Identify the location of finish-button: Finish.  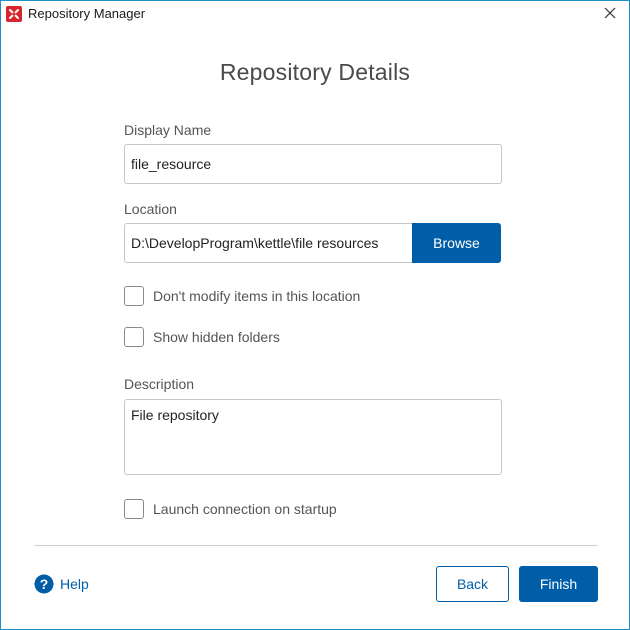
(558, 584).